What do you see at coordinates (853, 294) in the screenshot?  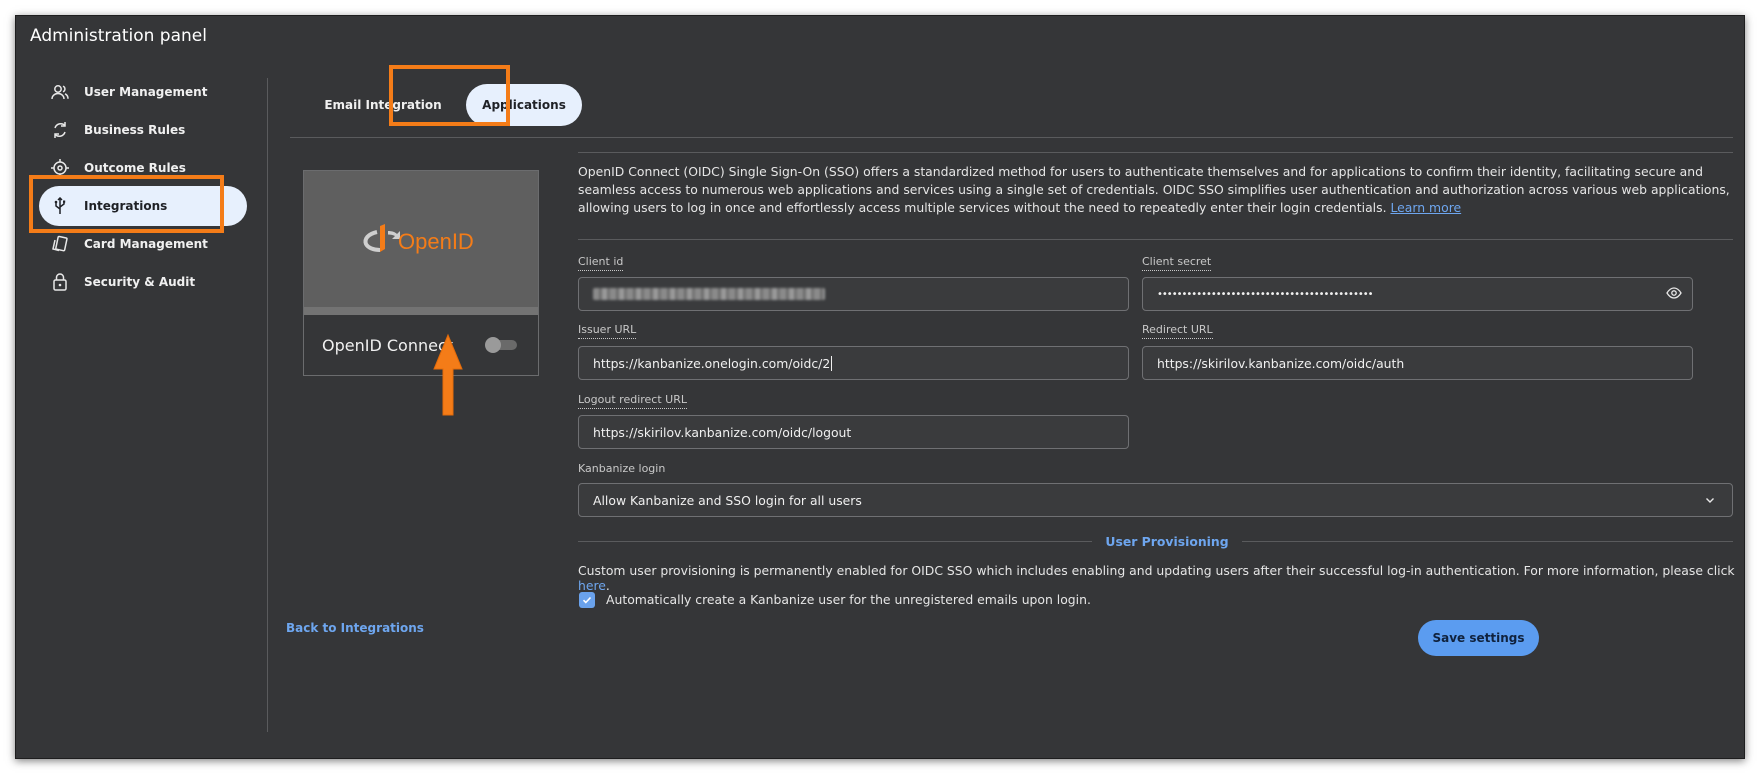 I see `client-id-field` at bounding box center [853, 294].